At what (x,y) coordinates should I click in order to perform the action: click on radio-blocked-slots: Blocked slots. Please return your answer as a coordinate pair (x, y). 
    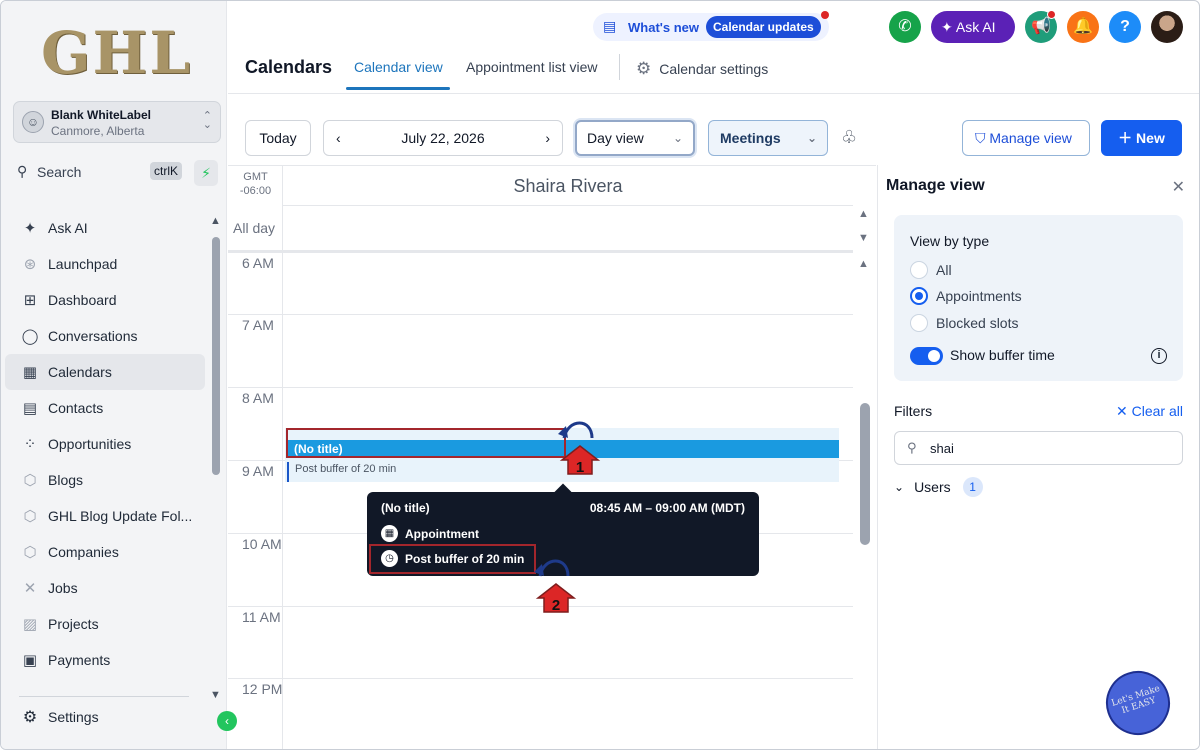
    Looking at the image, I should click on (964, 323).